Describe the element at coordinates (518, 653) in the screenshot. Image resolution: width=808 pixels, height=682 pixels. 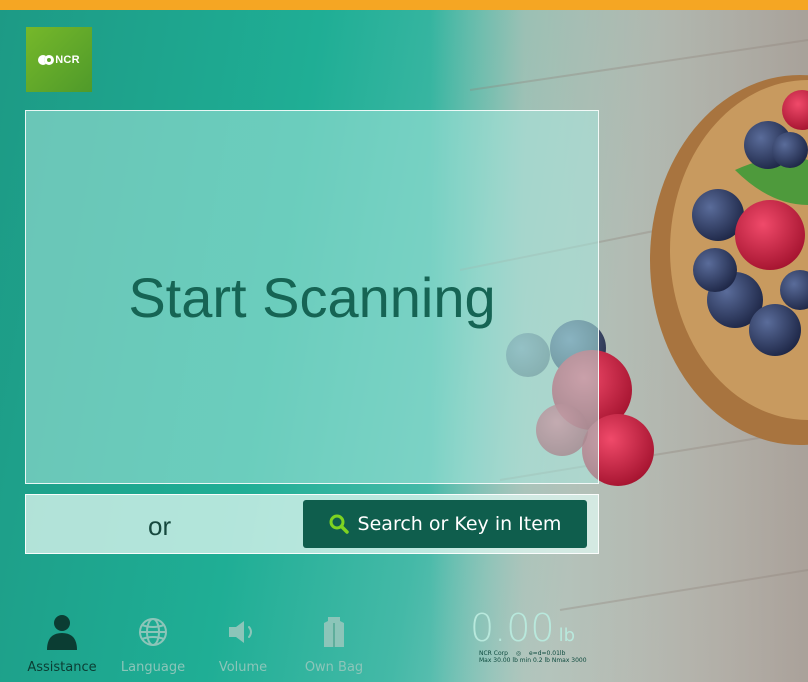
I see `eye-icon: ◎` at that location.